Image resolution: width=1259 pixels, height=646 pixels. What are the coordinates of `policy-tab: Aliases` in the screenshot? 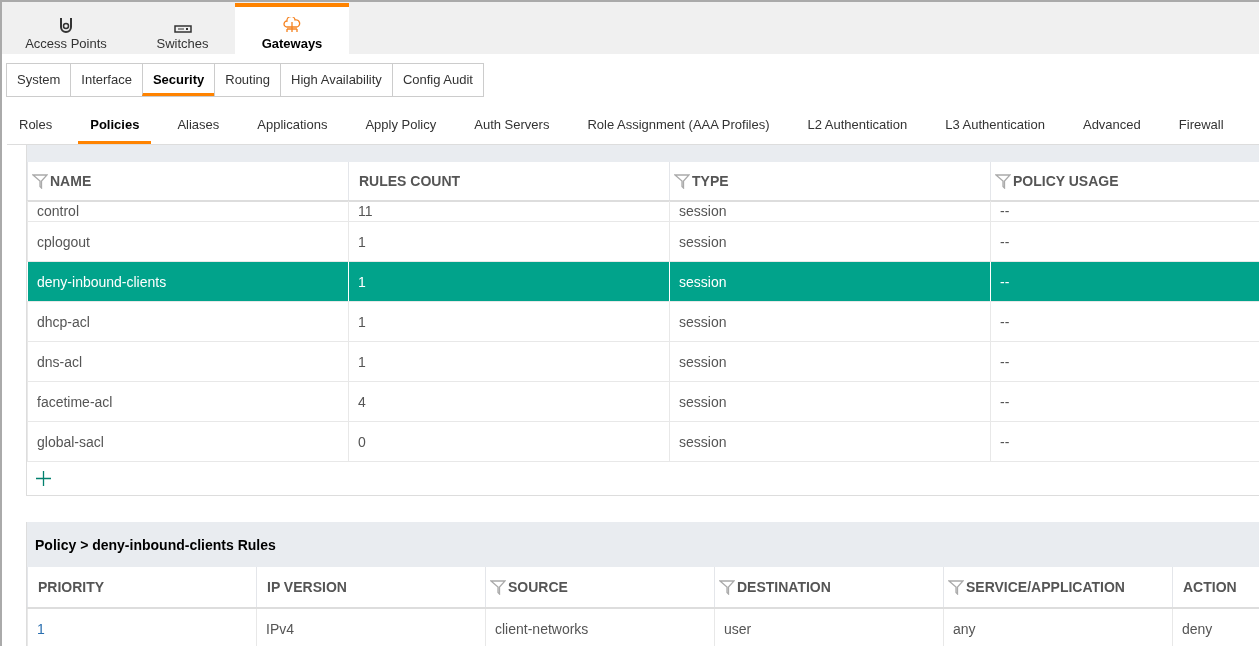 It's located at (198, 126).